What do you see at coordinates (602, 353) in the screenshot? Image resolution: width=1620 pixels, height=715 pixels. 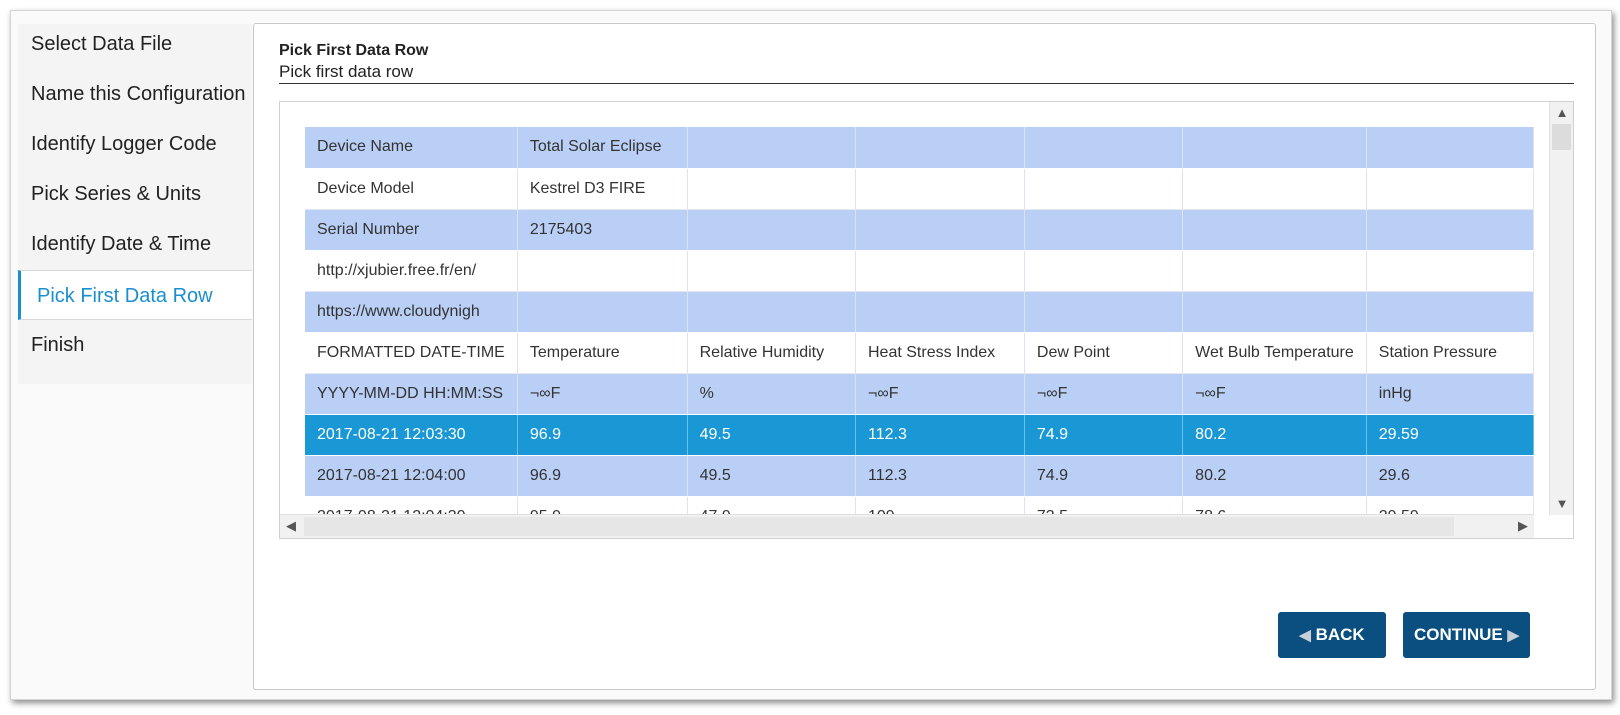 I see `table-cell: Temperature` at bounding box center [602, 353].